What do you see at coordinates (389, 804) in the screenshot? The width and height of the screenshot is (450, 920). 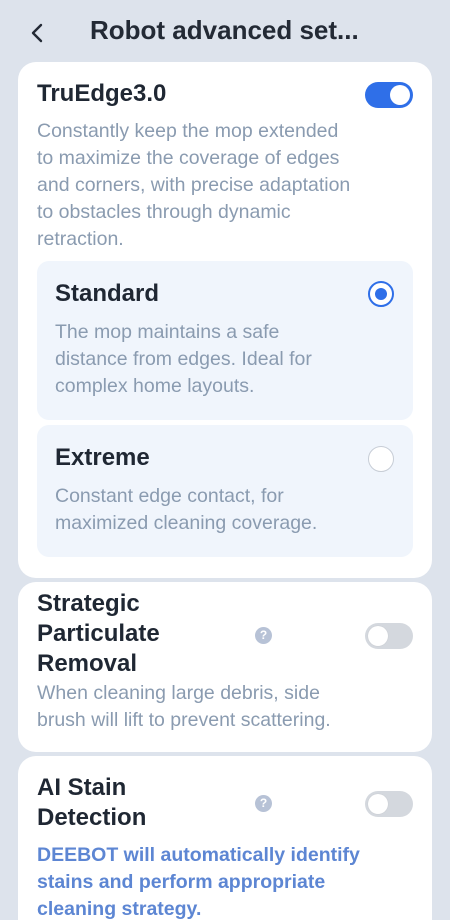 I see `stain-toggle` at bounding box center [389, 804].